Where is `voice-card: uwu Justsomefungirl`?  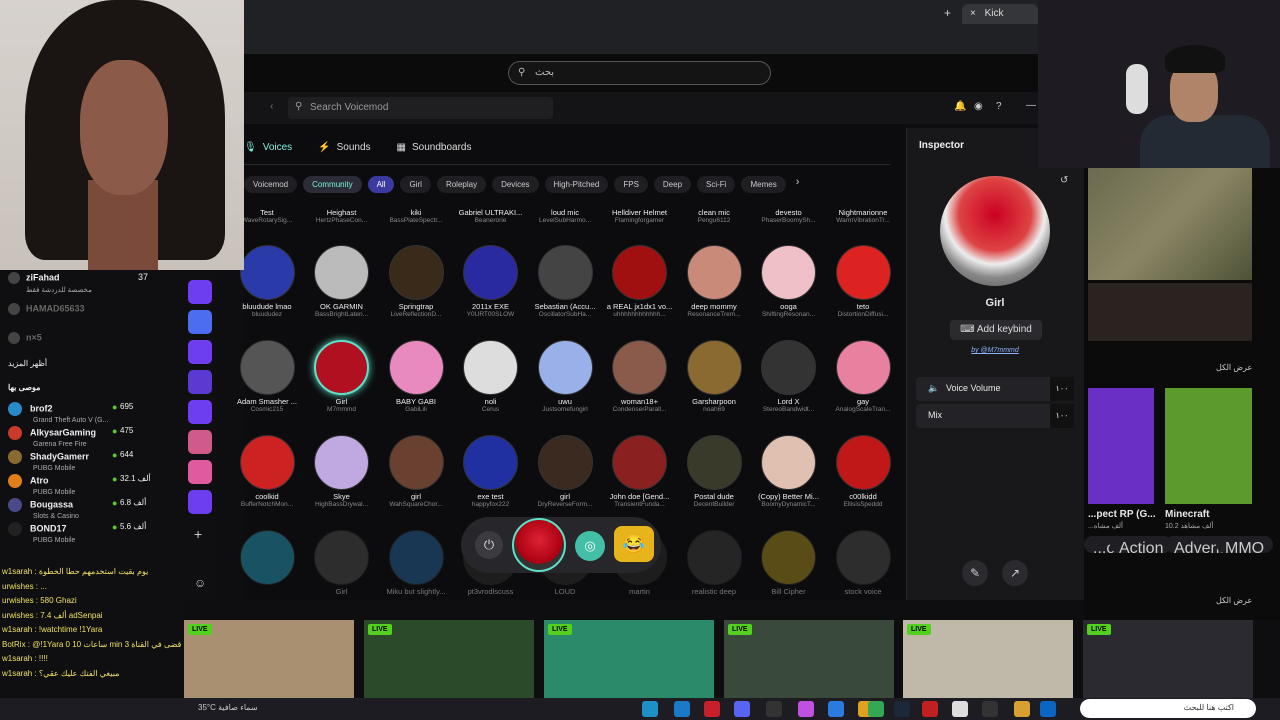
voice-card: uwu Justsomefungirl is located at coordinates (565, 376).